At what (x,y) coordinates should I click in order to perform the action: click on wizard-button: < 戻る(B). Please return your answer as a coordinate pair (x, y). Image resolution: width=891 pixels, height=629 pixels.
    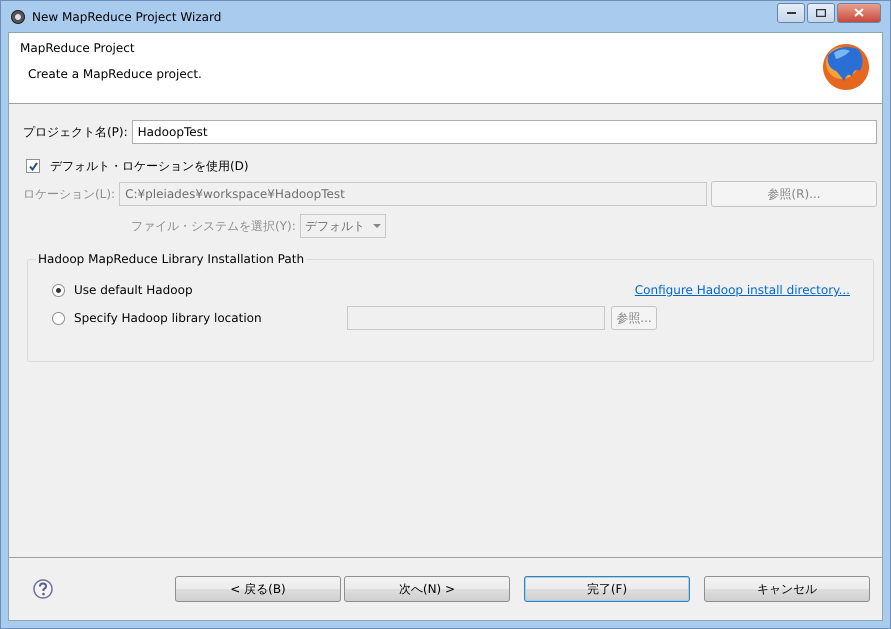
    Looking at the image, I should click on (258, 589).